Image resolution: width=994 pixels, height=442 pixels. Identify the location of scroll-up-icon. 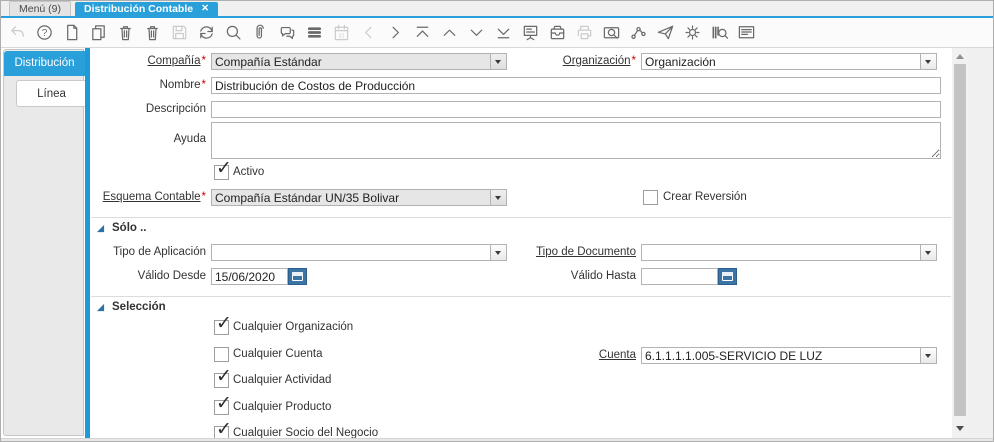
(960, 56).